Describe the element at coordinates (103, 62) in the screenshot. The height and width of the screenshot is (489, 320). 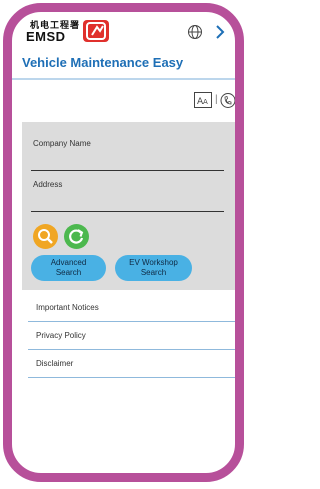
I see `app-title: Vehicle Maintenance Easy` at that location.